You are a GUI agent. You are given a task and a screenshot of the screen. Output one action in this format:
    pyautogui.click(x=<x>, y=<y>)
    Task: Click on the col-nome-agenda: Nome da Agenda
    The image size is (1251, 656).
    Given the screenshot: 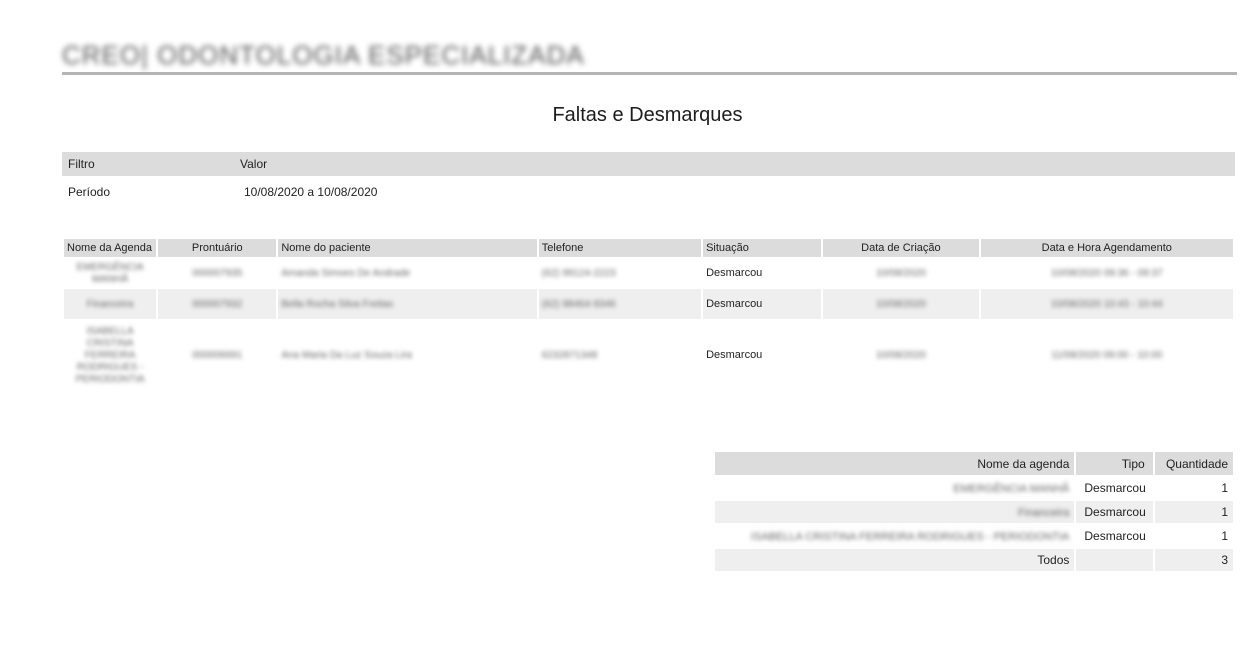 What is the action you would take?
    pyautogui.click(x=110, y=248)
    